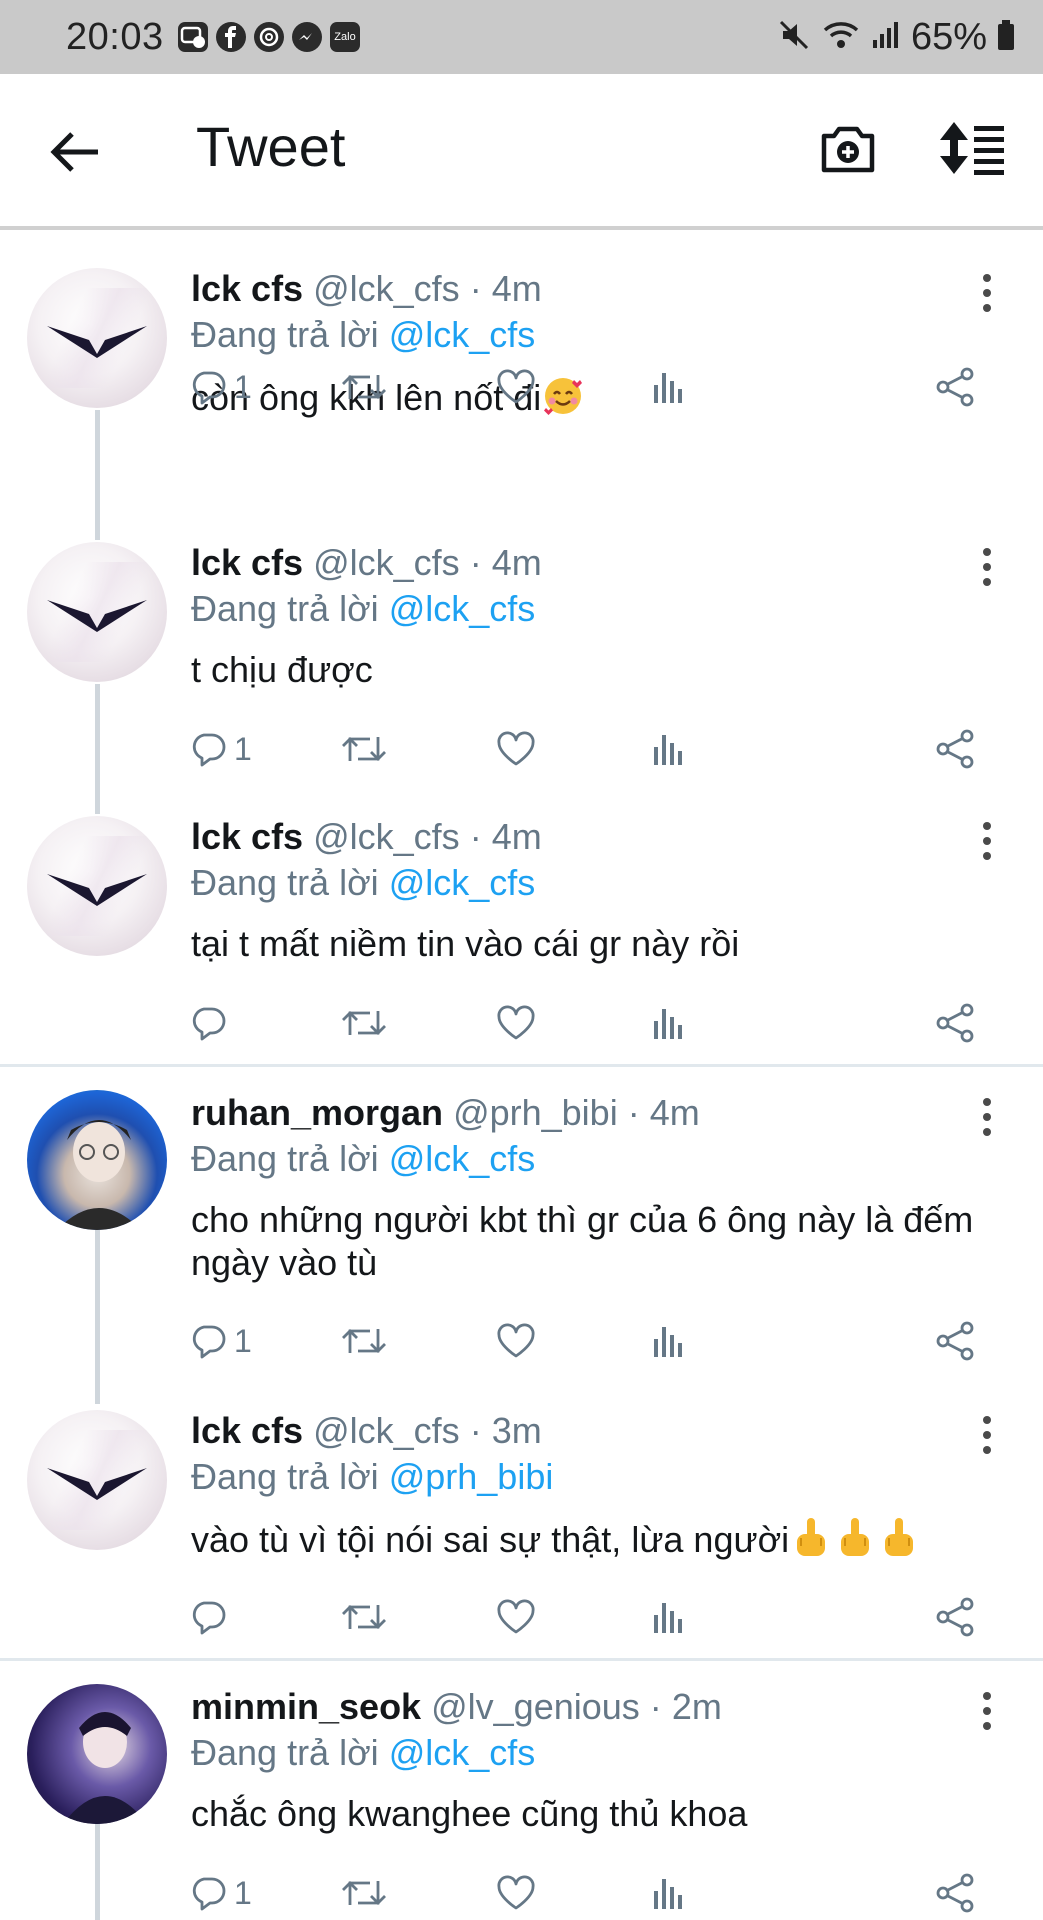  I want to click on display-name: ruhan_morgan, so click(317, 1112).